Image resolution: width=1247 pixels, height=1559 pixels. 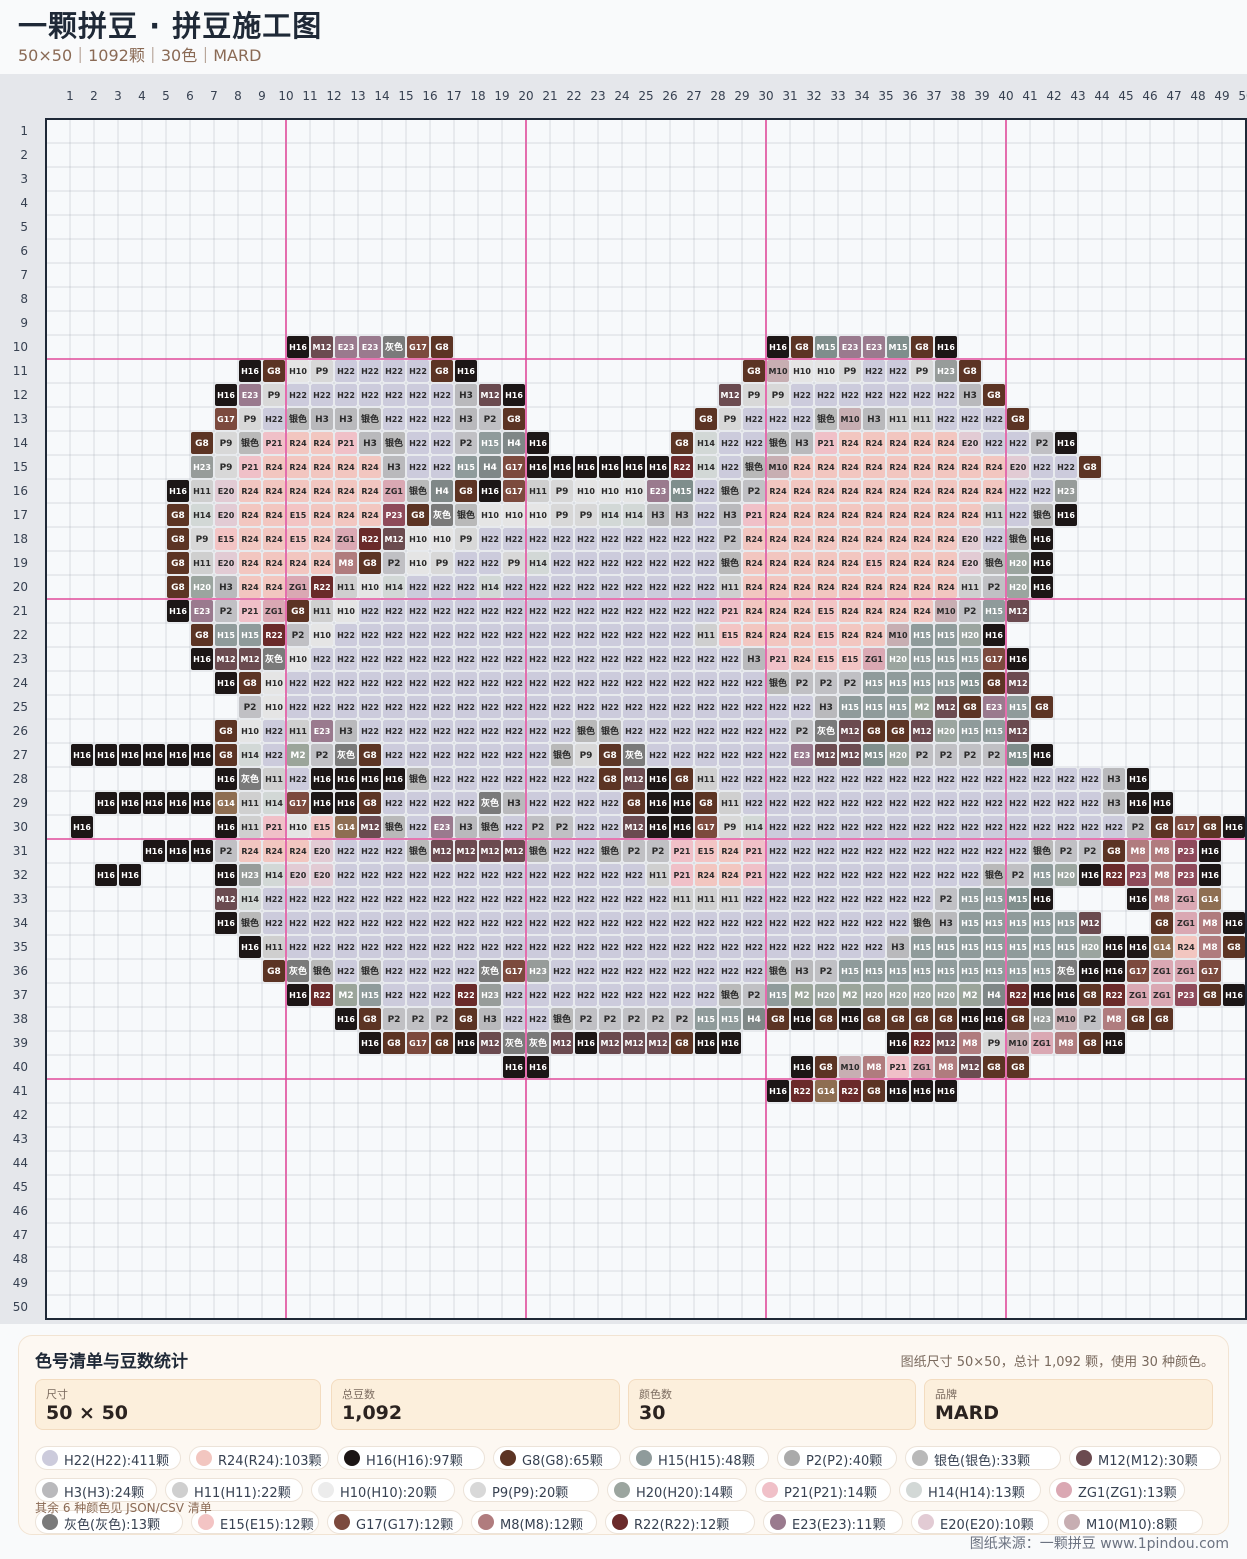 What do you see at coordinates (411, 1458) in the screenshot?
I see `color-chip: H16(H16):97颗` at bounding box center [411, 1458].